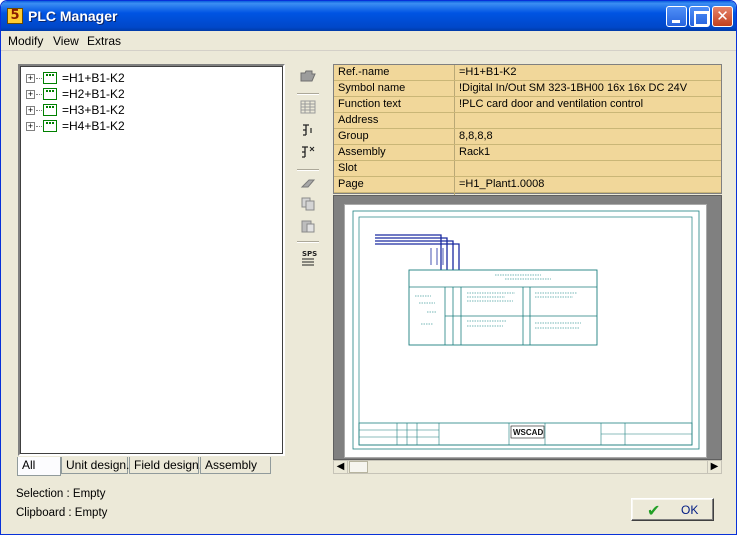 This screenshot has width=737, height=535. I want to click on window-title: PLC Manager, so click(73, 16).